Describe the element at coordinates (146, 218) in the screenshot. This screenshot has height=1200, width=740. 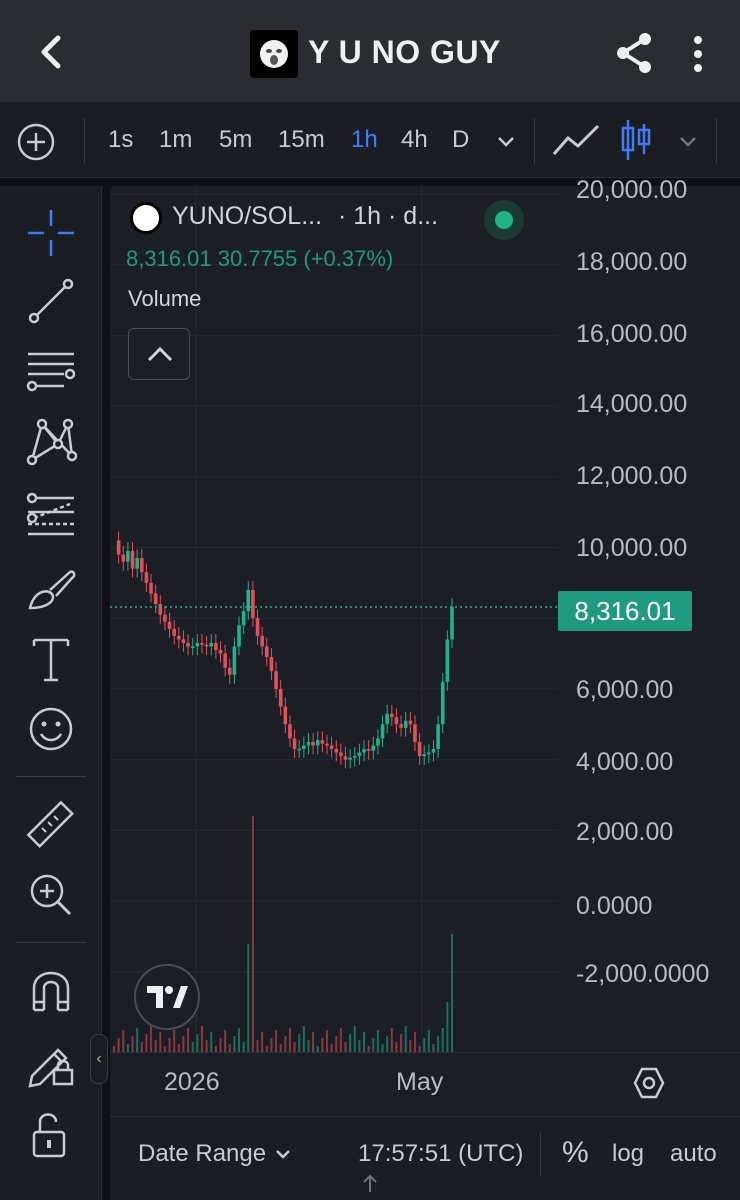
I see `token-avatar` at that location.